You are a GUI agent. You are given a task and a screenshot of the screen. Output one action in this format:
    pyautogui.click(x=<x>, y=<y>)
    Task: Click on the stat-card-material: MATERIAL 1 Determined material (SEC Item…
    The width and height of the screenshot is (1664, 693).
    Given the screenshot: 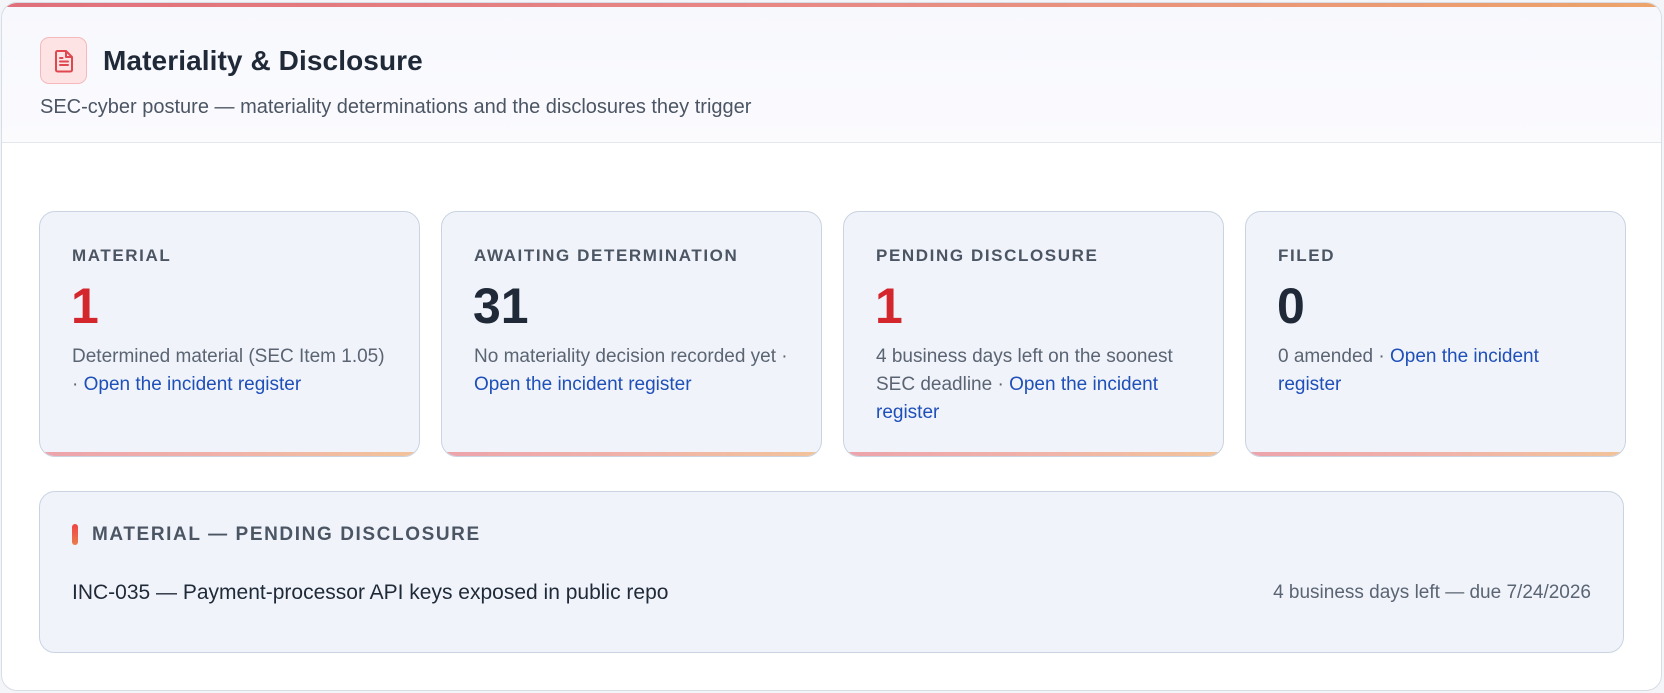 What is the action you would take?
    pyautogui.click(x=229, y=334)
    